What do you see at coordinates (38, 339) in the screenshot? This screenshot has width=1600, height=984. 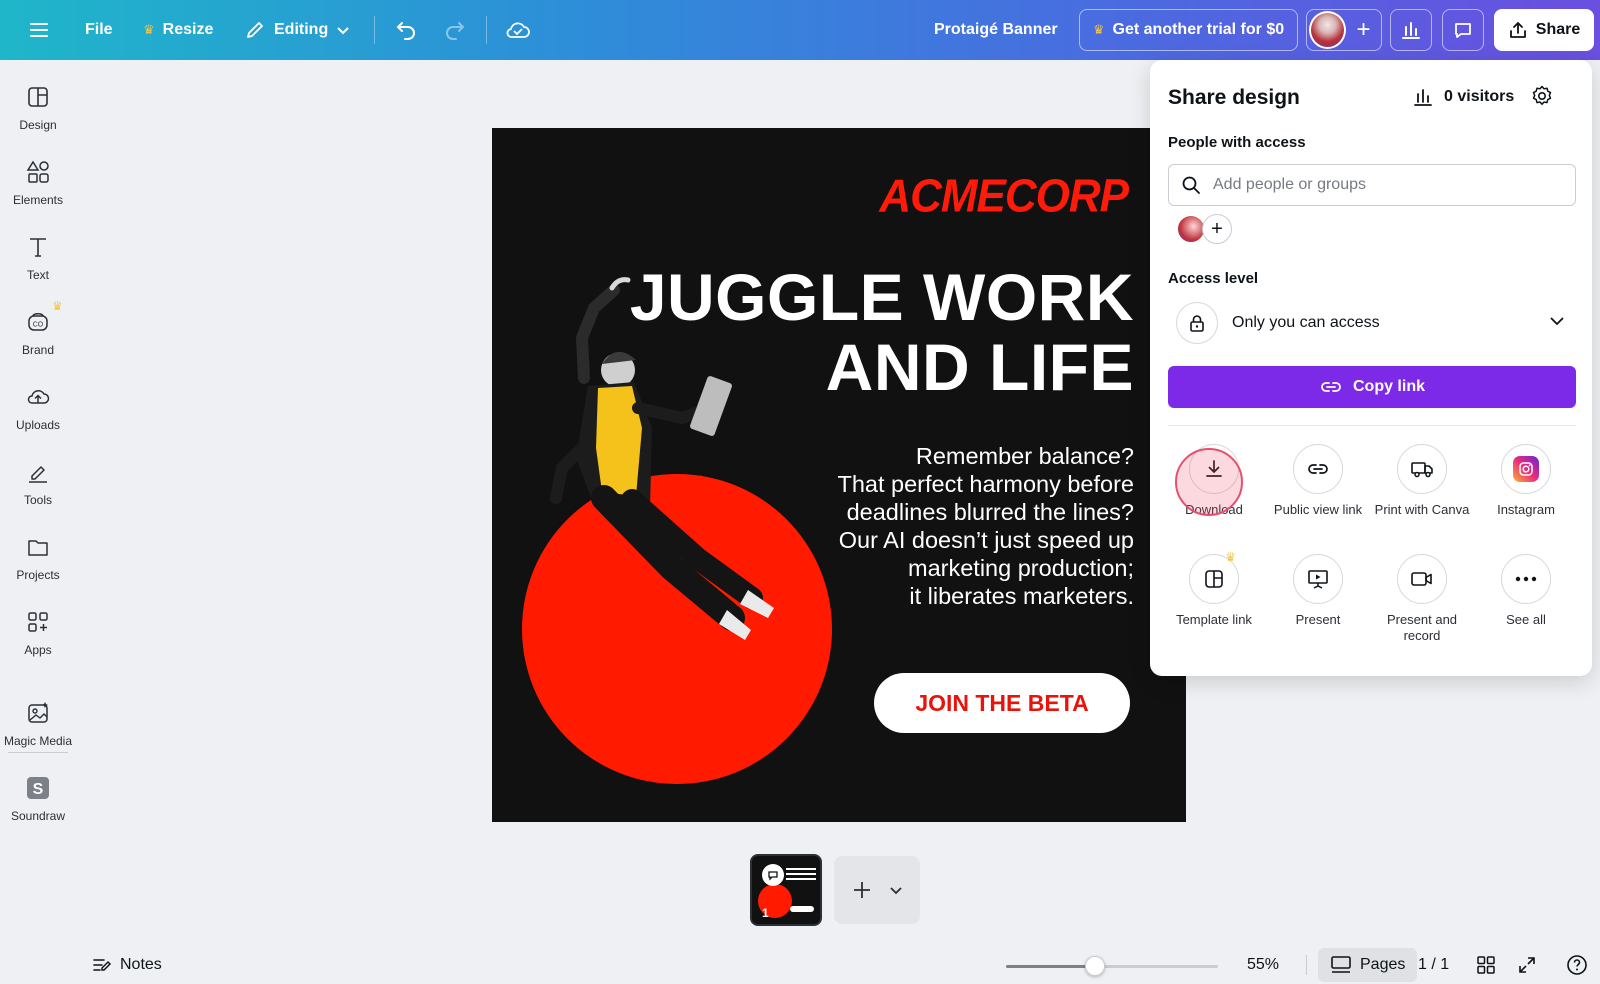 I see `sidebar-item-brand: ♛ CO Brand` at bounding box center [38, 339].